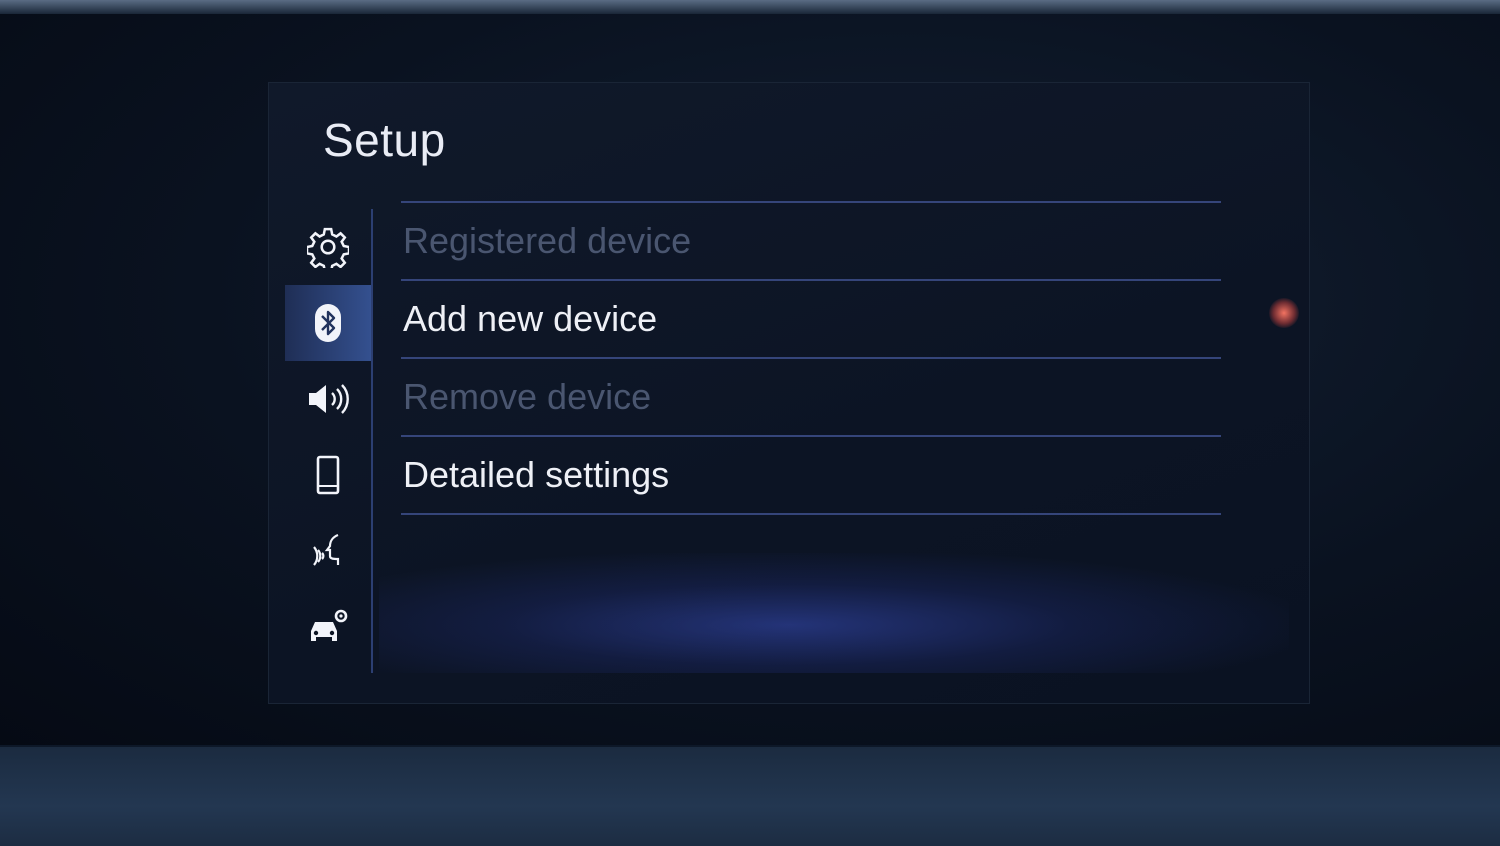 Image resolution: width=1500 pixels, height=846 pixels. Describe the element at coordinates (530, 318) in the screenshot. I see `menu-item-label: Add new device` at that location.